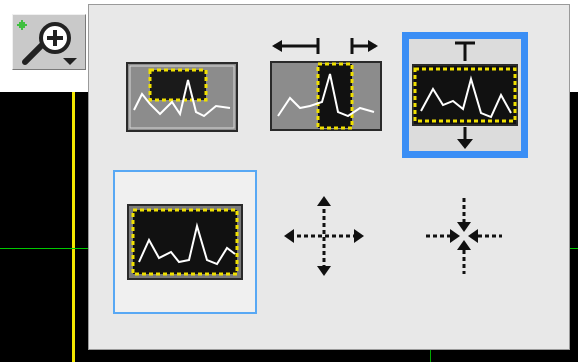  I want to click on y-zoom-option, so click(465, 95).